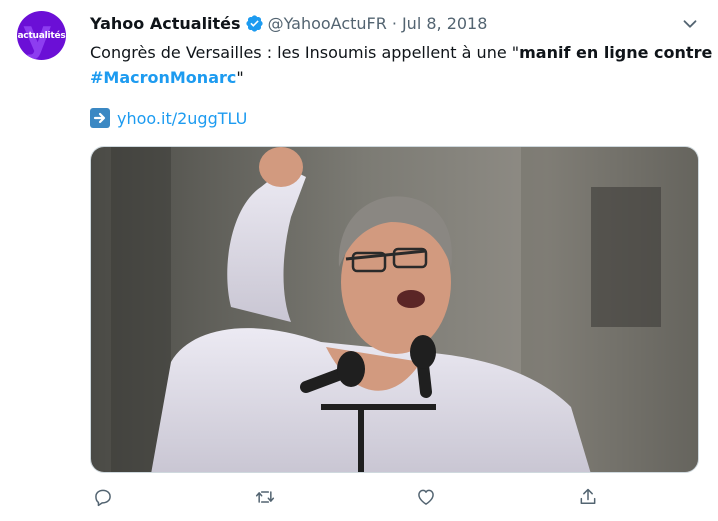  What do you see at coordinates (327, 23) in the screenshot?
I see `author-handle: @YahooActuFR` at bounding box center [327, 23].